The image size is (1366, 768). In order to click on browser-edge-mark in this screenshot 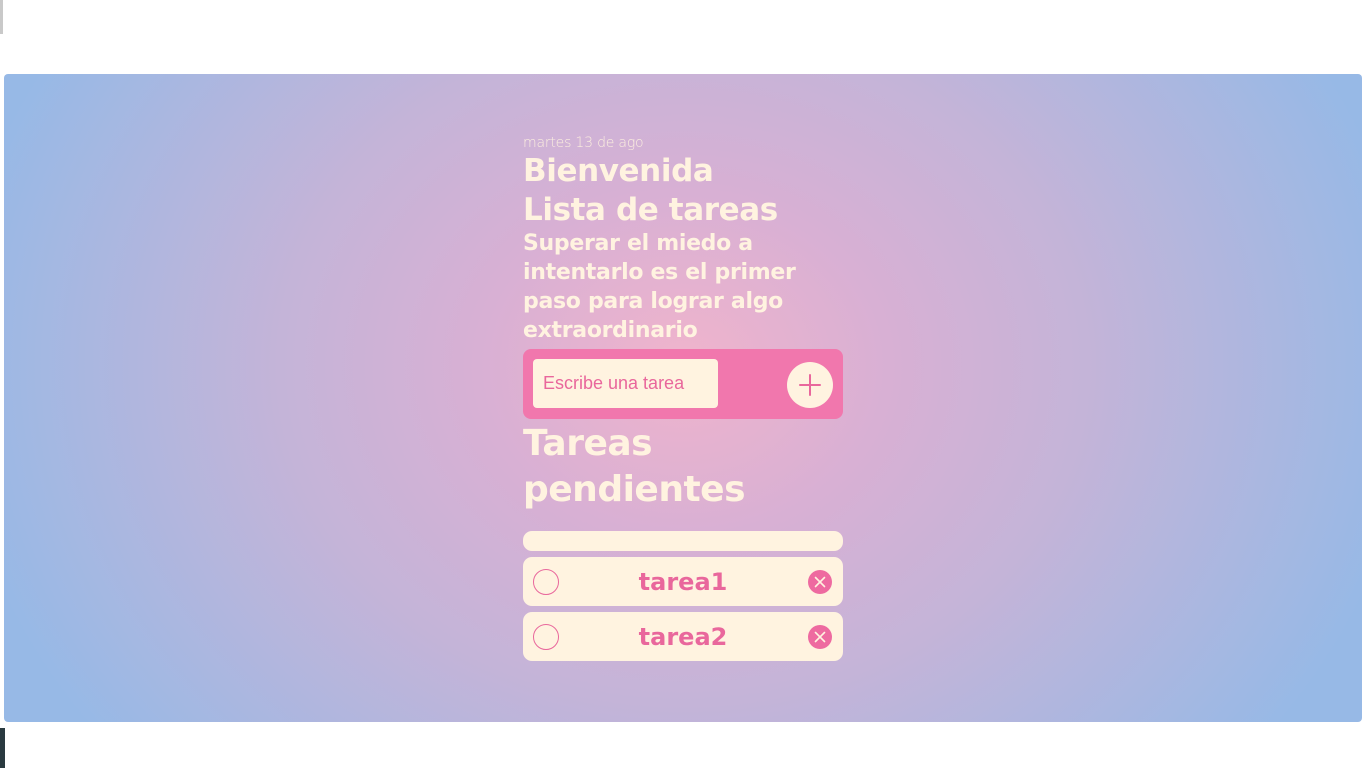, I will do `click(1, 17)`.